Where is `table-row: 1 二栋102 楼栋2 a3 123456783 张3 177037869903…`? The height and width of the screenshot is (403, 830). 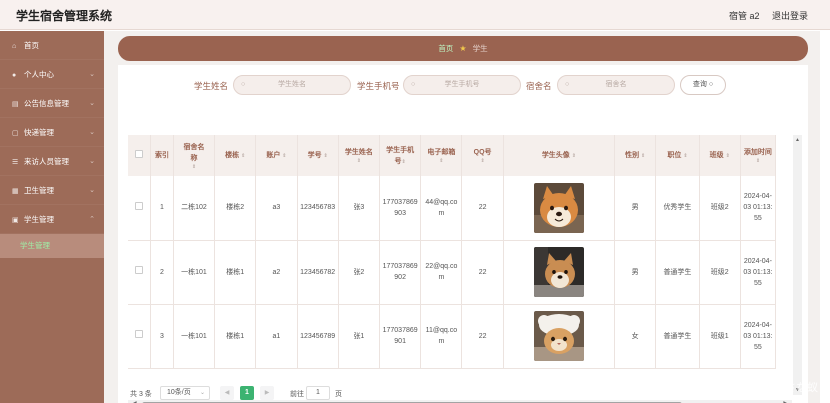 table-row: 1 二栋102 楼栋2 a3 123456783 张3 177037869903… is located at coordinates (452, 208).